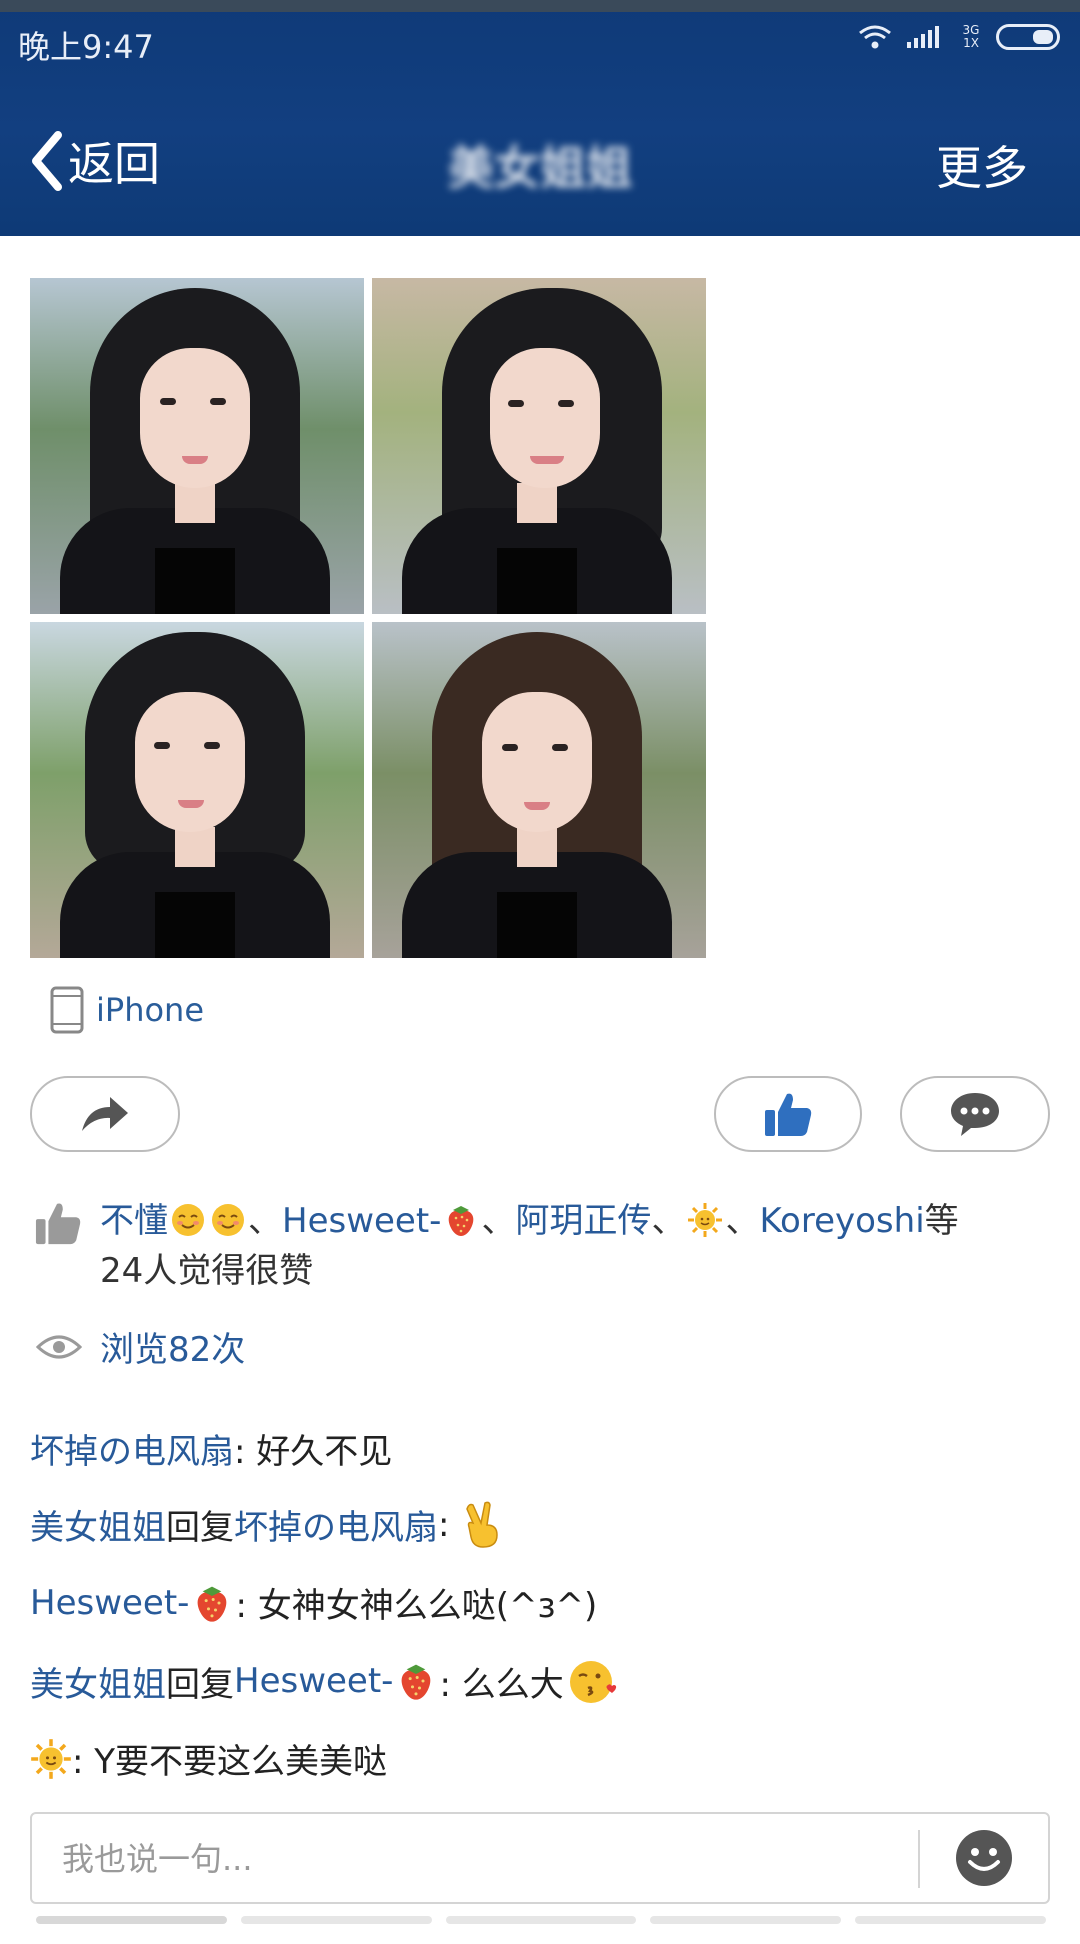  Describe the element at coordinates (583, 1221) in the screenshot. I see `liker-link: 阿玥正传` at that location.